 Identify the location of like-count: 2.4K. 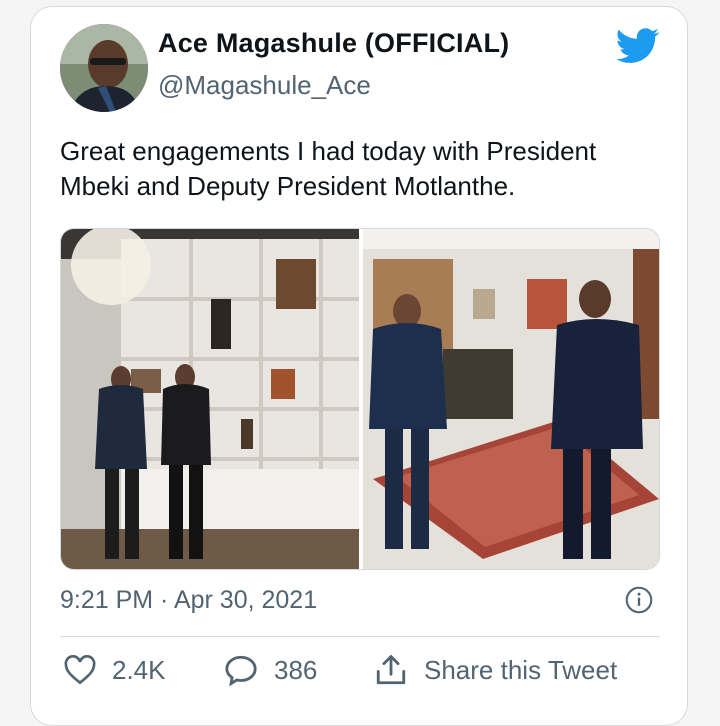
(139, 669).